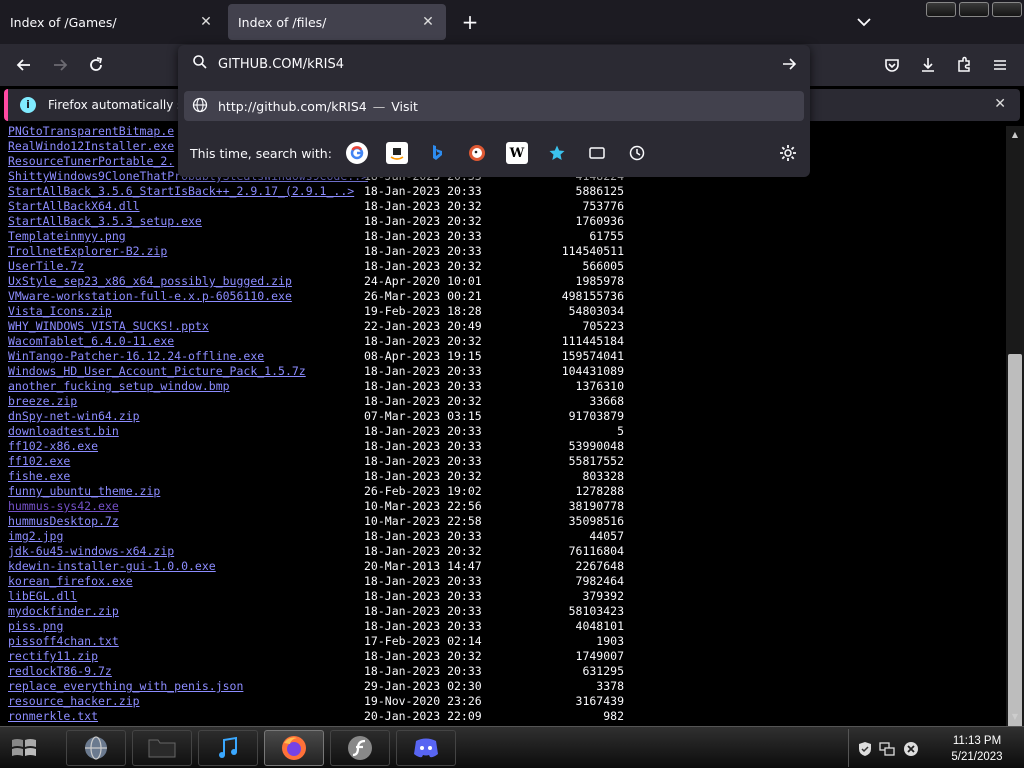  What do you see at coordinates (1015, 135) in the screenshot?
I see `scroll-up-arrow-icon: ▲` at bounding box center [1015, 135].